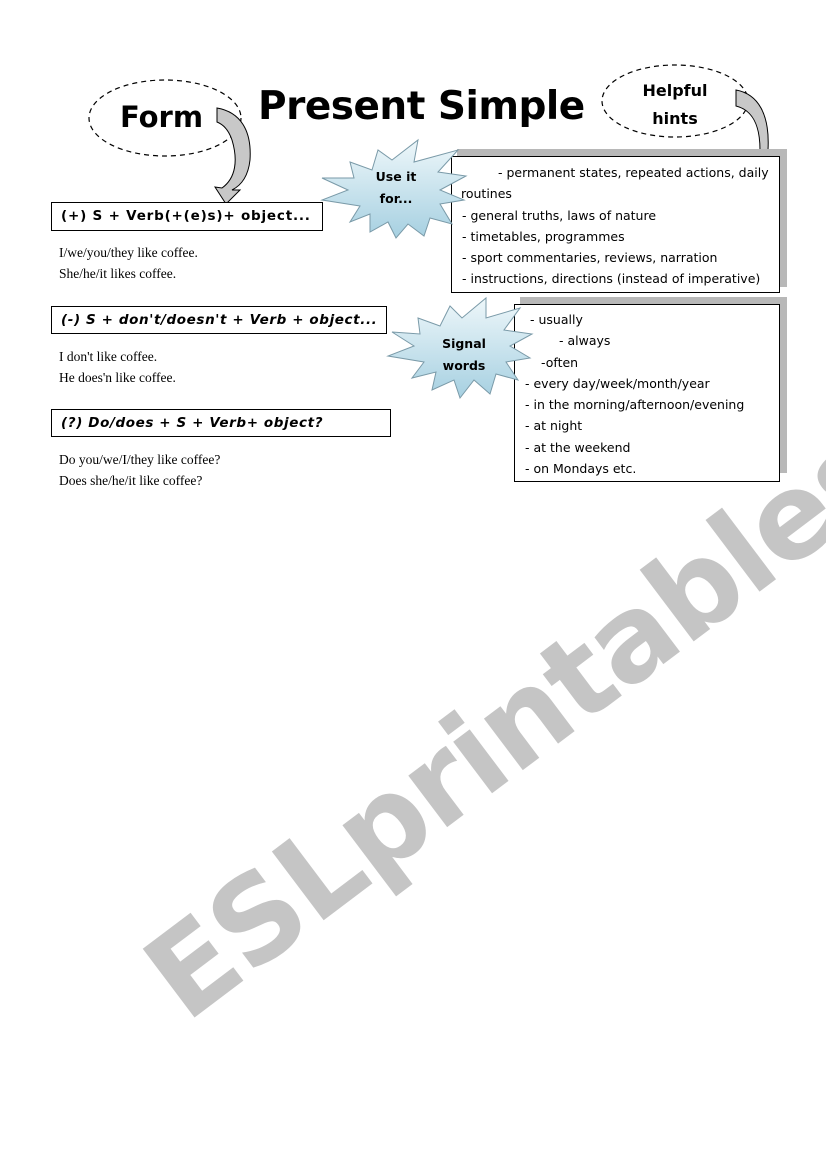 This screenshot has height=1169, width=826. Describe the element at coordinates (675, 105) in the screenshot. I see `helpful-hints-label: Helpful hints` at that location.